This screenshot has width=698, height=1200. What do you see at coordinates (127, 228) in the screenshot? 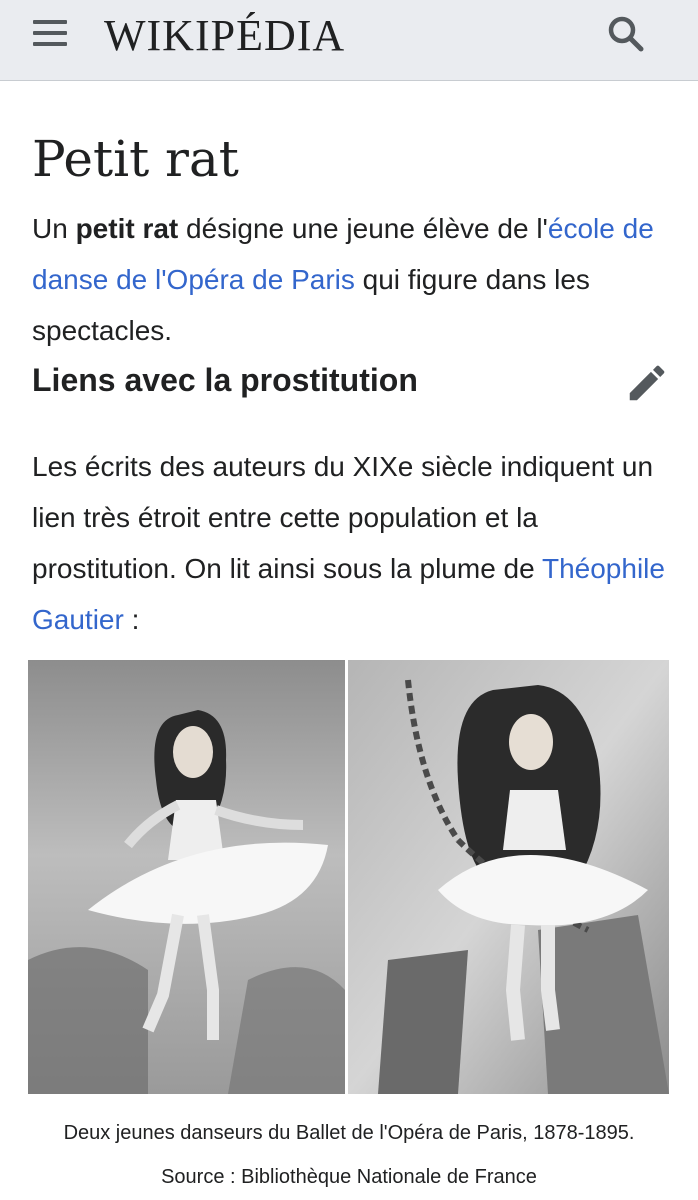
I see `intro-bold-term: petit rat` at bounding box center [127, 228].